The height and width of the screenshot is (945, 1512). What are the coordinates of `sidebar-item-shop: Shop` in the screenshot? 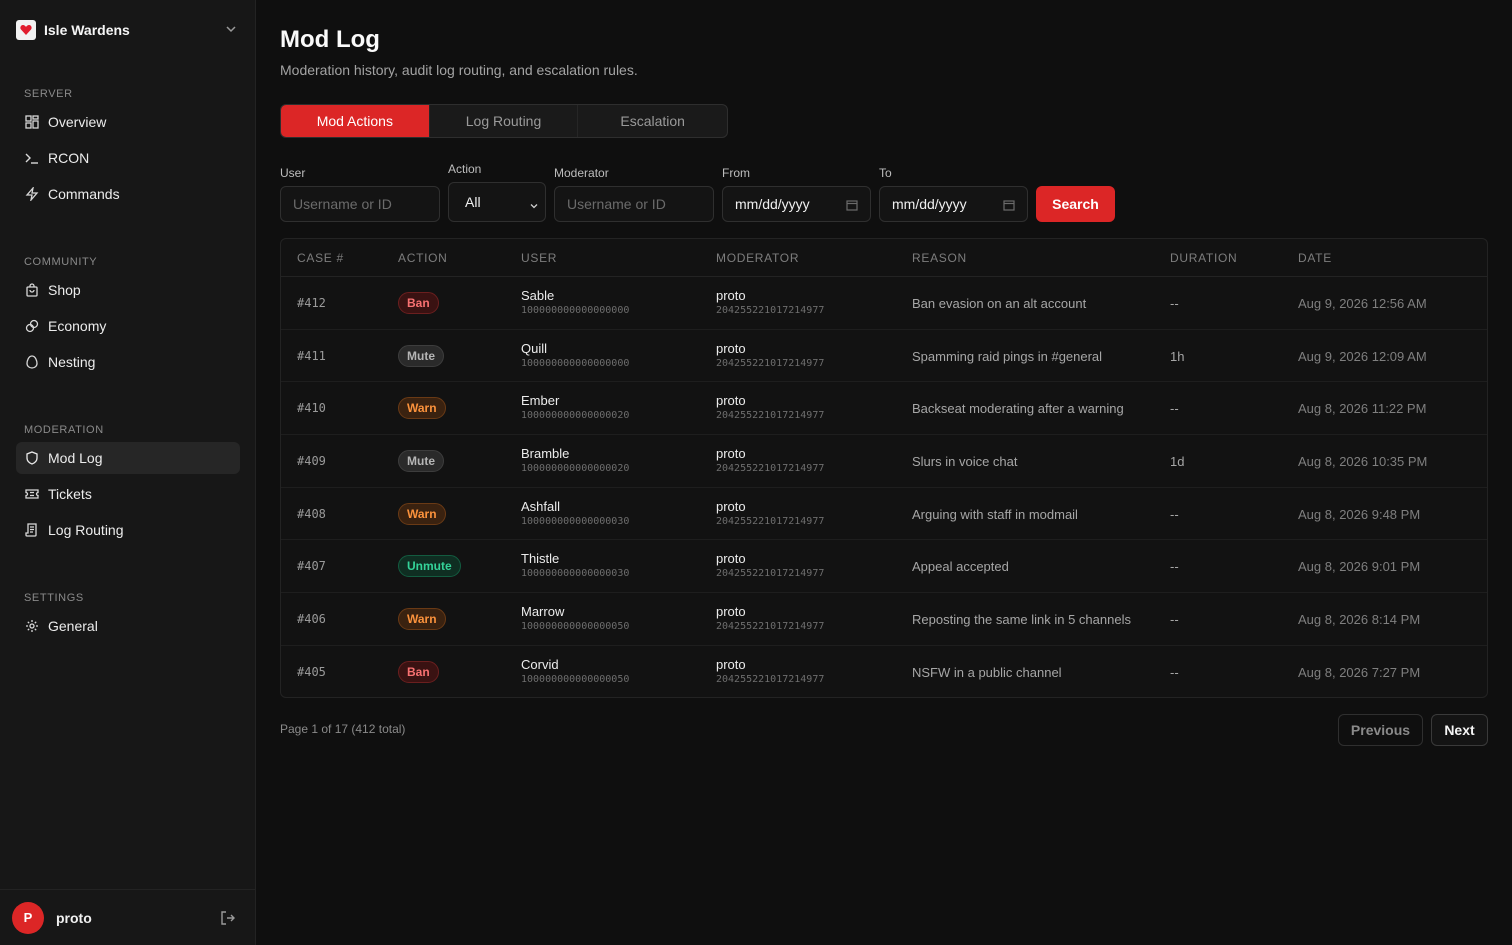 It's located at (128, 290).